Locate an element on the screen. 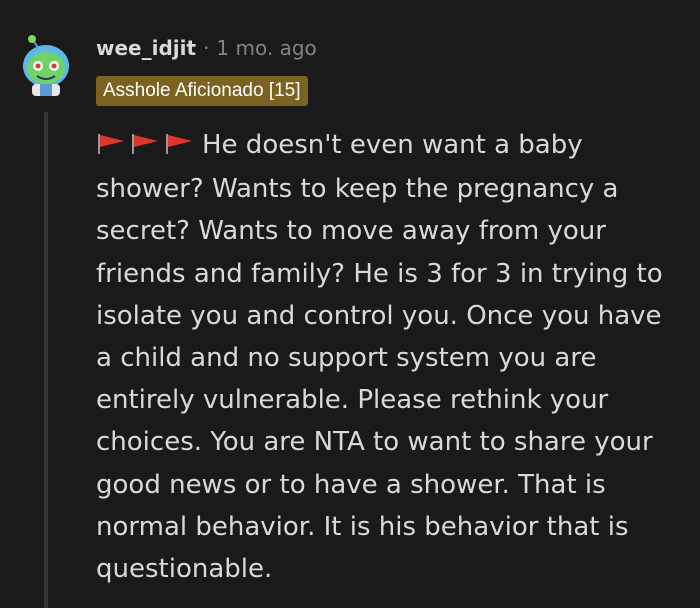  comment-timestamp: 1 mo. ago is located at coordinates (266, 48).